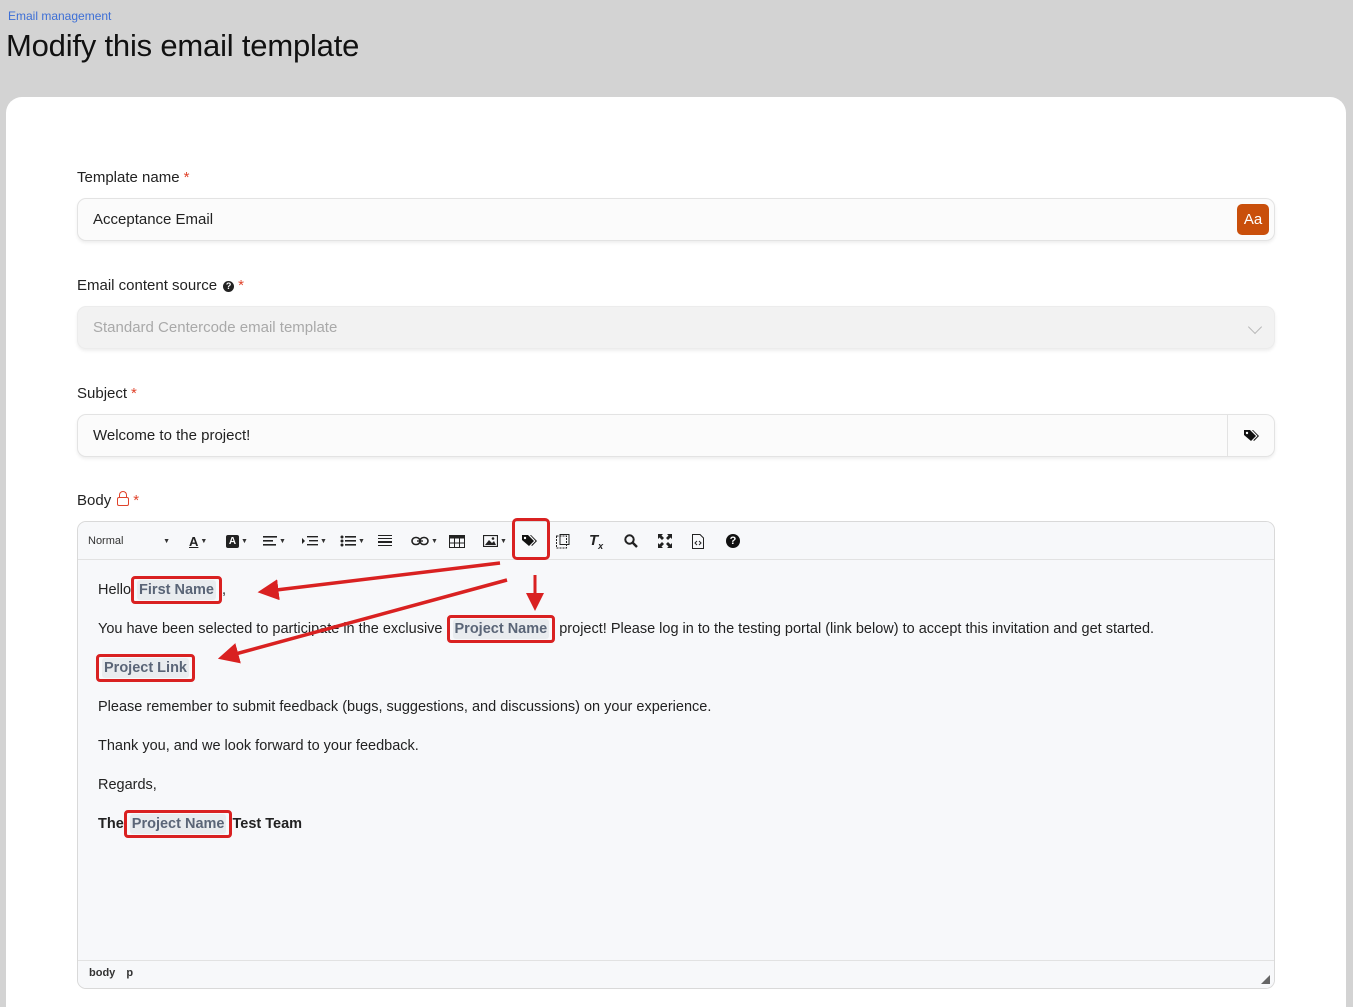 Image resolution: width=1353 pixels, height=1007 pixels. Describe the element at coordinates (111, 824) in the screenshot. I see `signature-text-start: The` at that location.